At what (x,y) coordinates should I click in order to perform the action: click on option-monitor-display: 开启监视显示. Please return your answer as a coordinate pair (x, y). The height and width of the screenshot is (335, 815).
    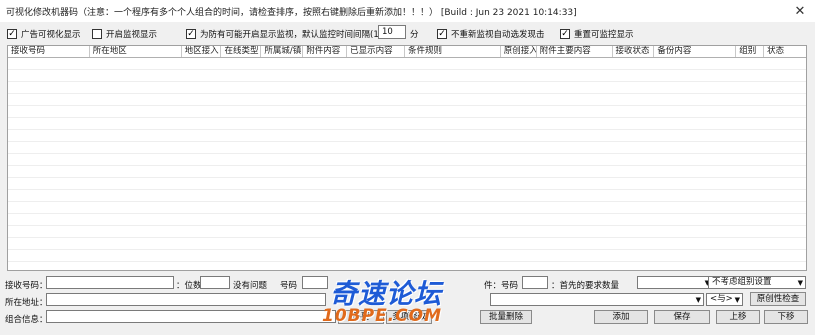
    Looking at the image, I should click on (124, 34).